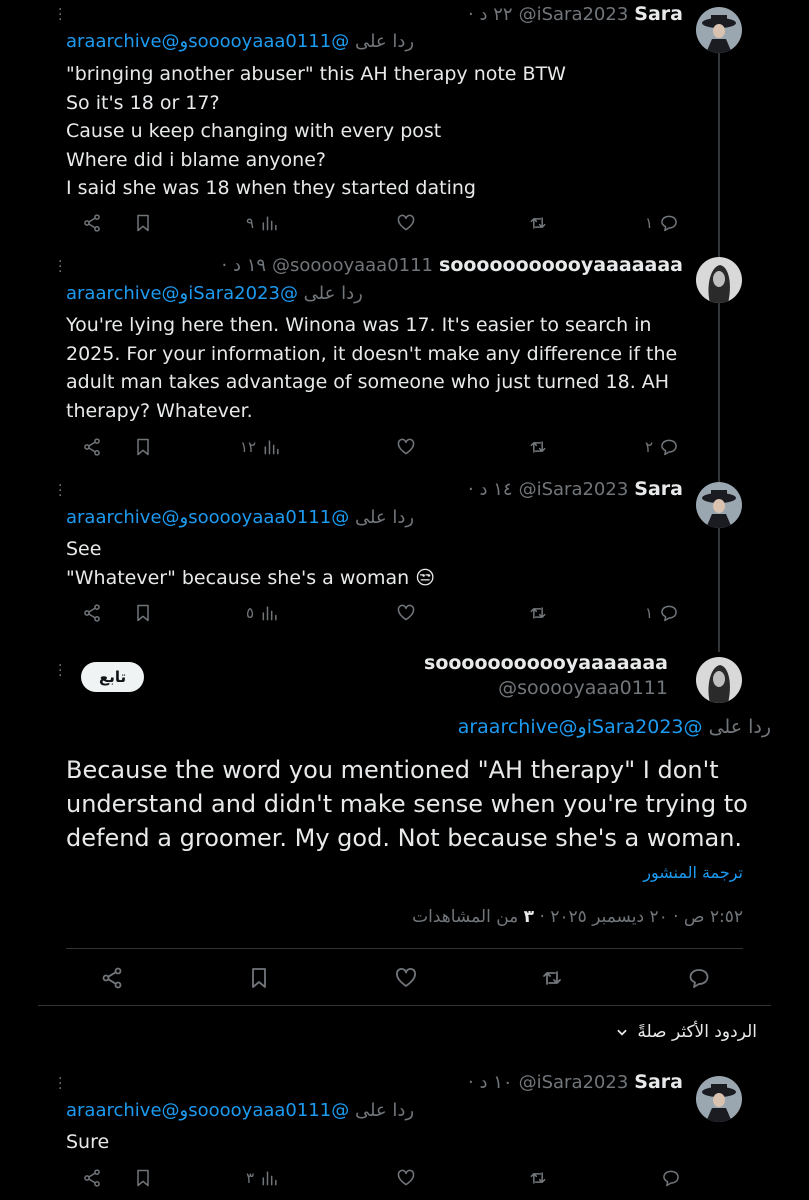 This screenshot has width=809, height=1200. Describe the element at coordinates (196, 159) in the screenshot. I see `post-line: Where did i blame anyone?` at that location.